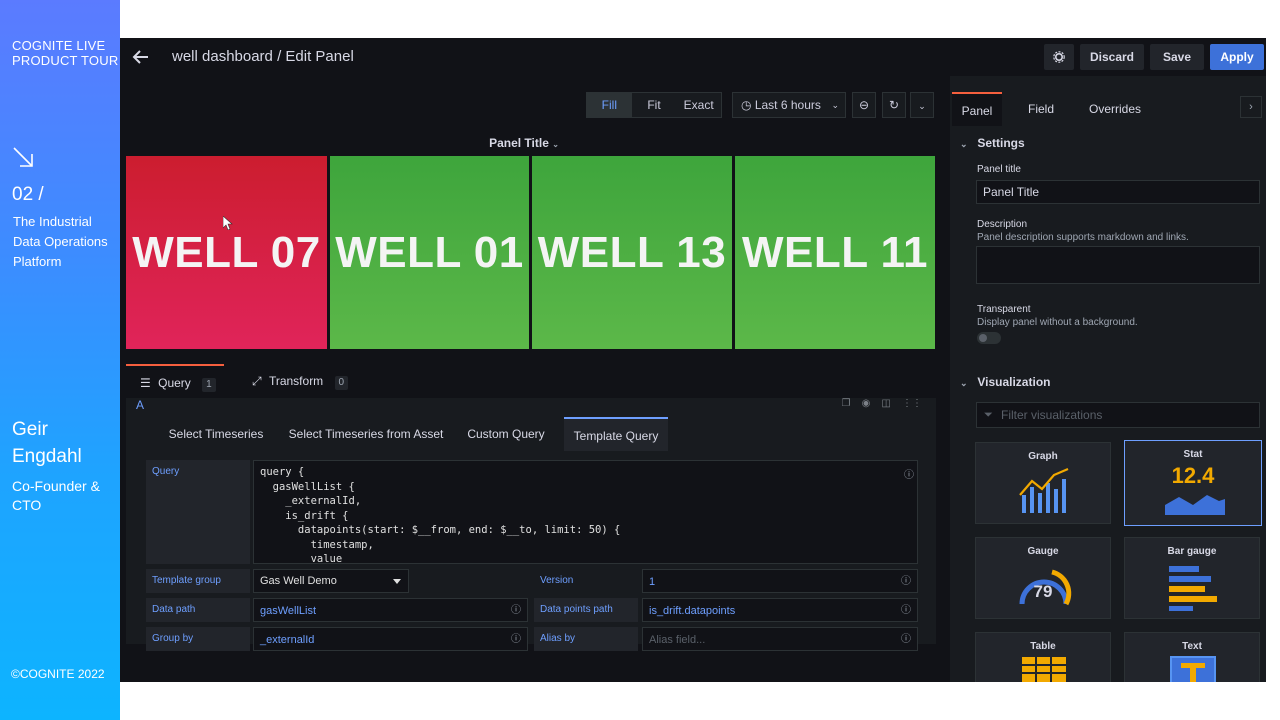 The width and height of the screenshot is (1280, 720). I want to click on viz-graph: Graph, so click(1043, 483).